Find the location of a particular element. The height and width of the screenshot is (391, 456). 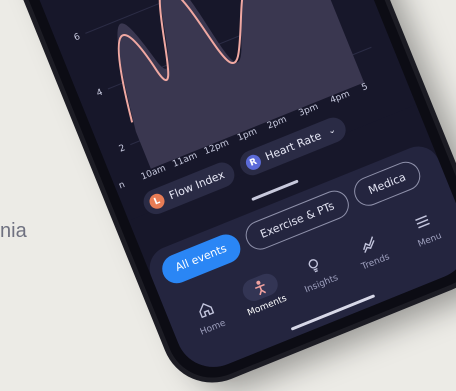

home-indicator is located at coordinates (333, 312).